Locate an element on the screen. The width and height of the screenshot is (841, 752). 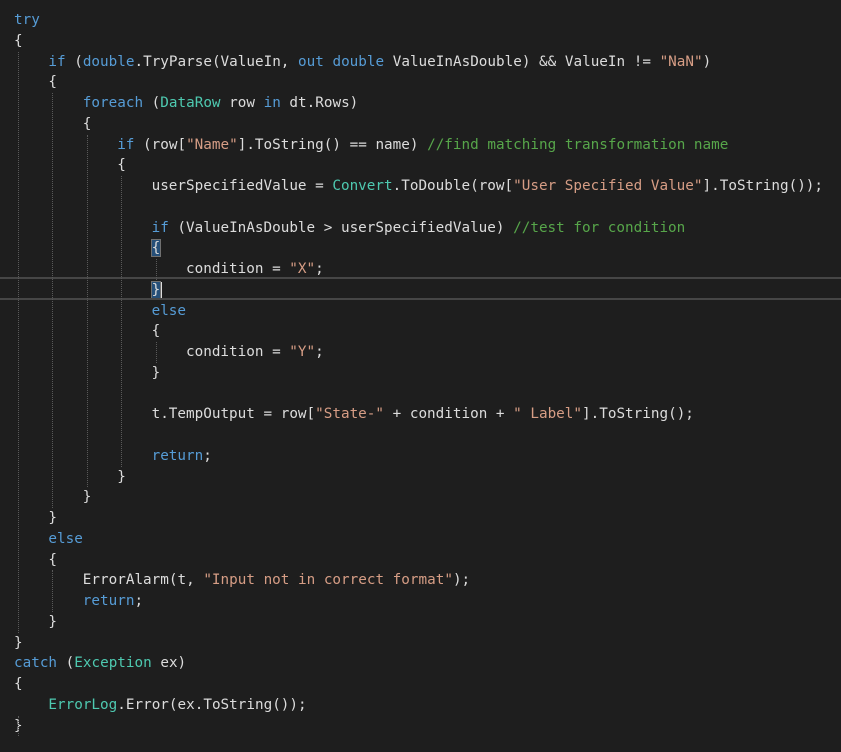
code-line: foreach (DataRow row in dt.Rows) is located at coordinates (420, 103).